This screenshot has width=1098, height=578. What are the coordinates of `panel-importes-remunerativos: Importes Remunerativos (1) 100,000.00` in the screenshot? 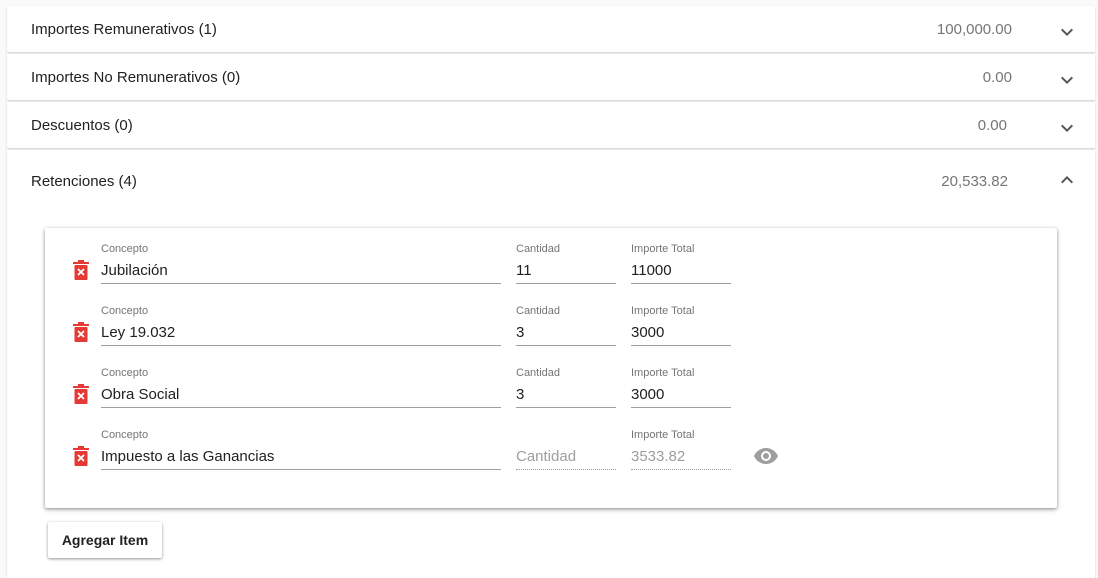 It's located at (551, 29).